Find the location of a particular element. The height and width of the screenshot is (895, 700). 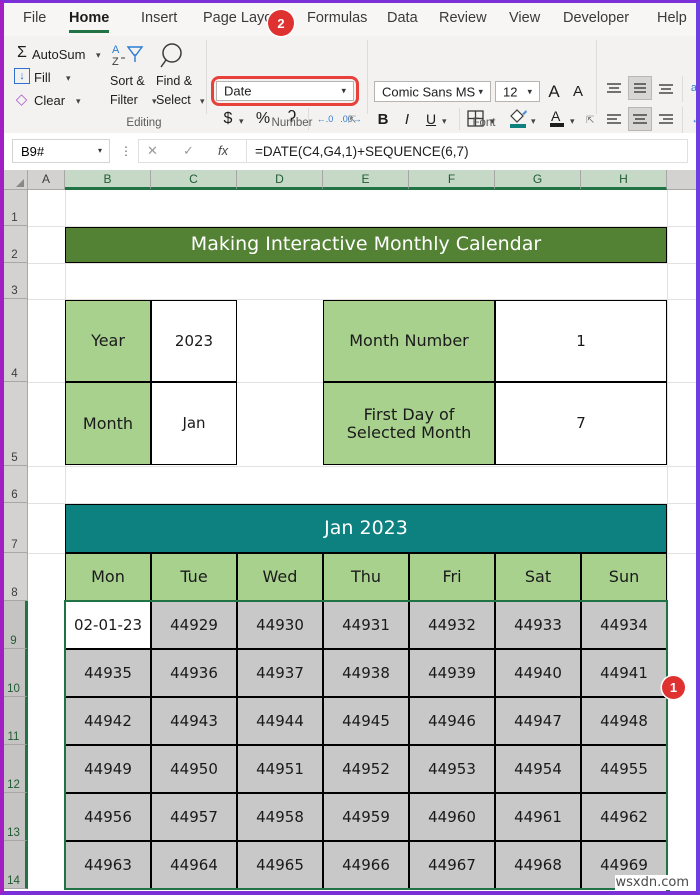

month-number-label: Month Number is located at coordinates (409, 341).